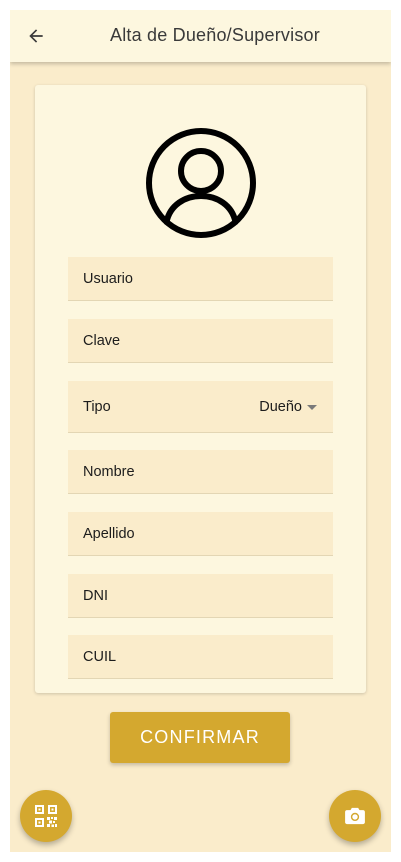  I want to click on nombre-label: Nombre, so click(109, 472).